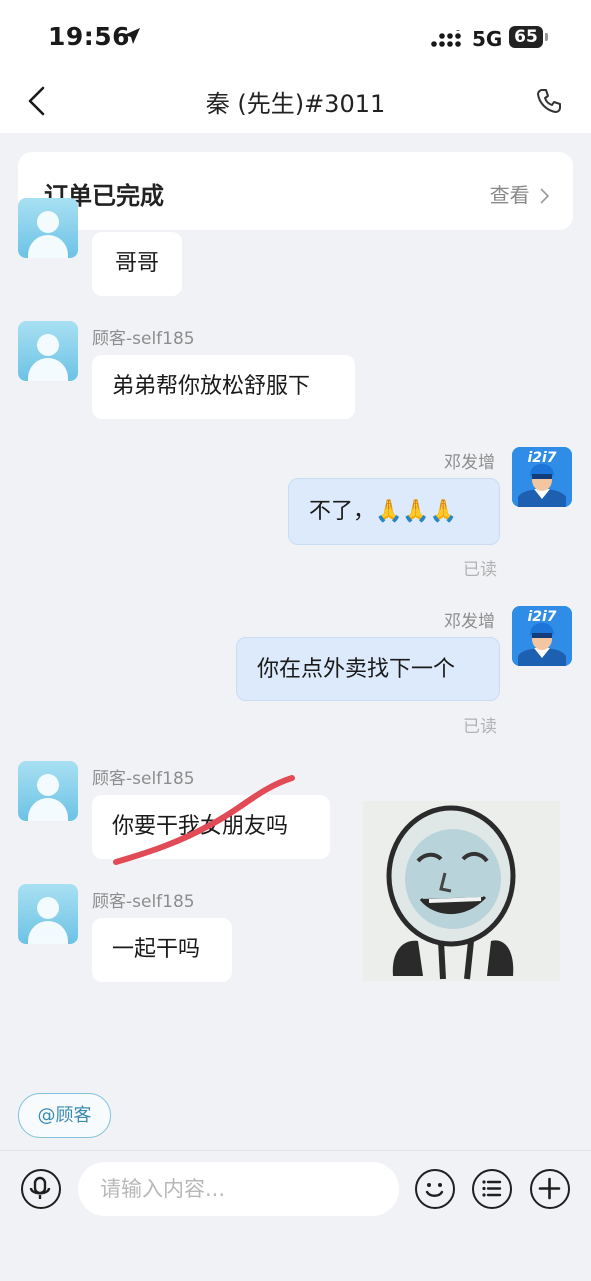  I want to click on red-scribble-annotation, so click(204, 820).